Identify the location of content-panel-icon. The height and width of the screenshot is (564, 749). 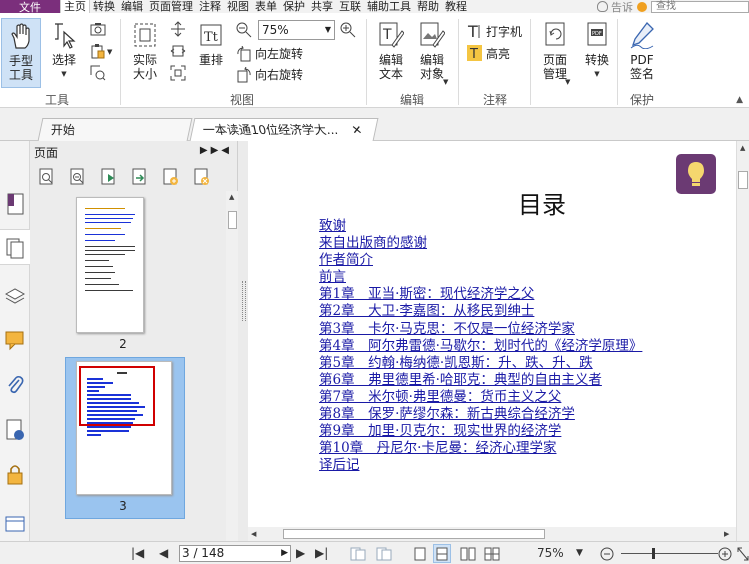
(15, 524).